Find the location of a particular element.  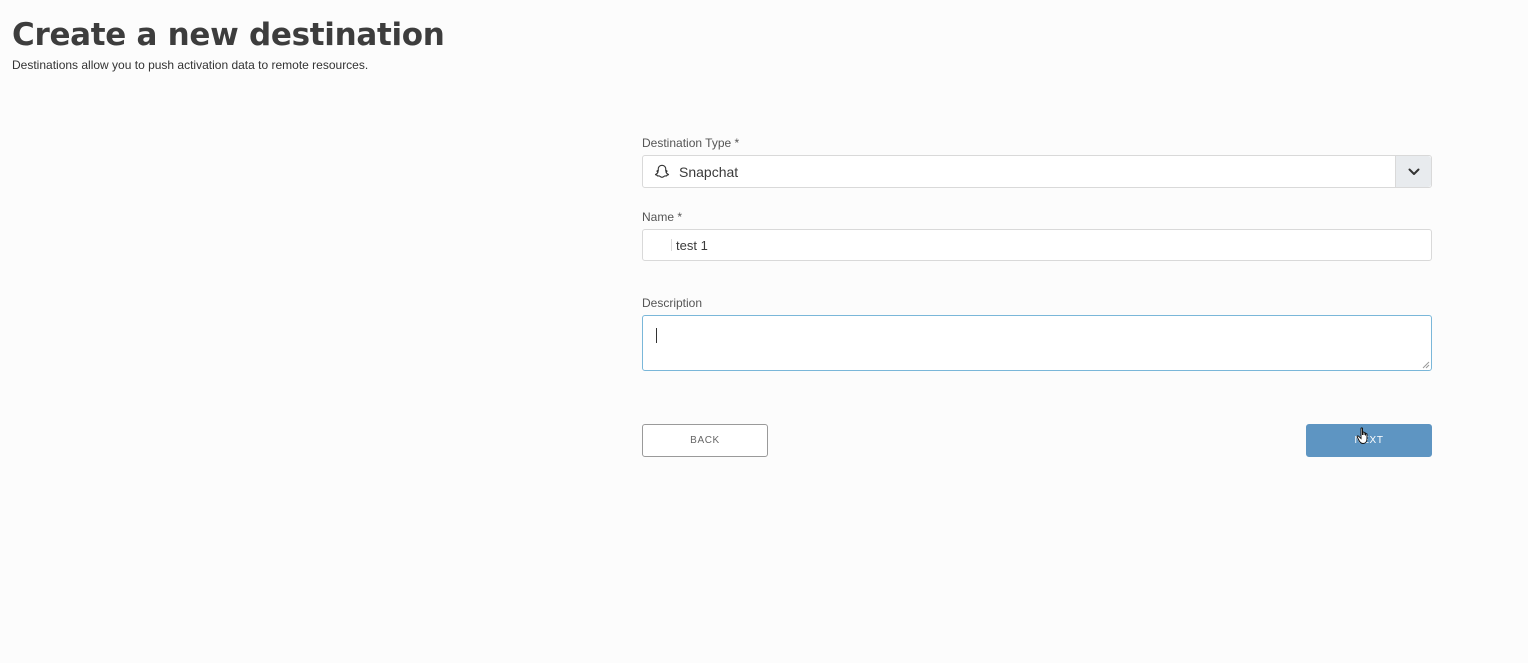

description-textarea is located at coordinates (1037, 343).